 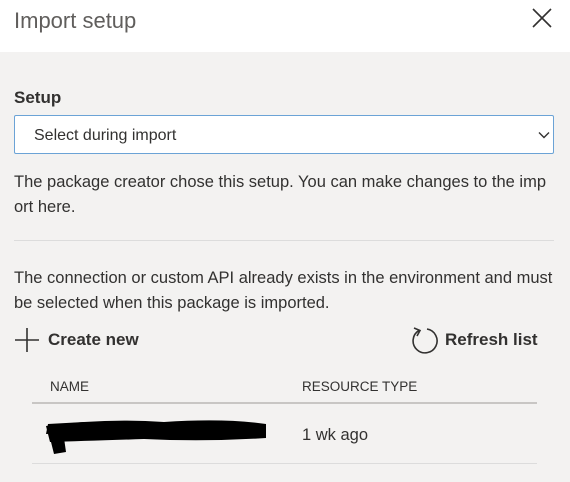 I want to click on refresh-list-button: Refresh list, so click(x=473, y=340).